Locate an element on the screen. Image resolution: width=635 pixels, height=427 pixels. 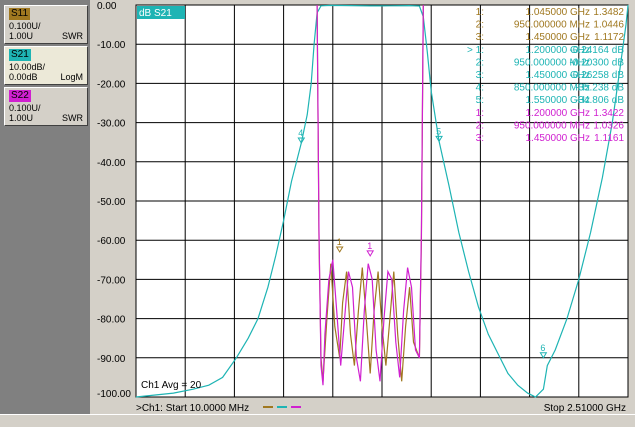
marker-readout-value: -0.26258 dB is located at coordinates (597, 75).